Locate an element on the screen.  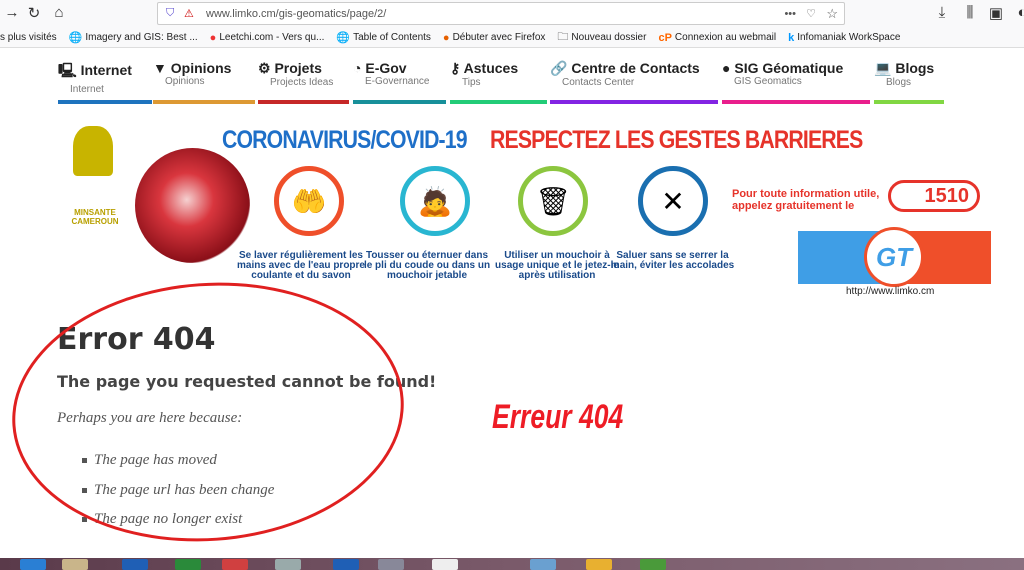
site-url: http://www.limko.cm is located at coordinates (890, 291).